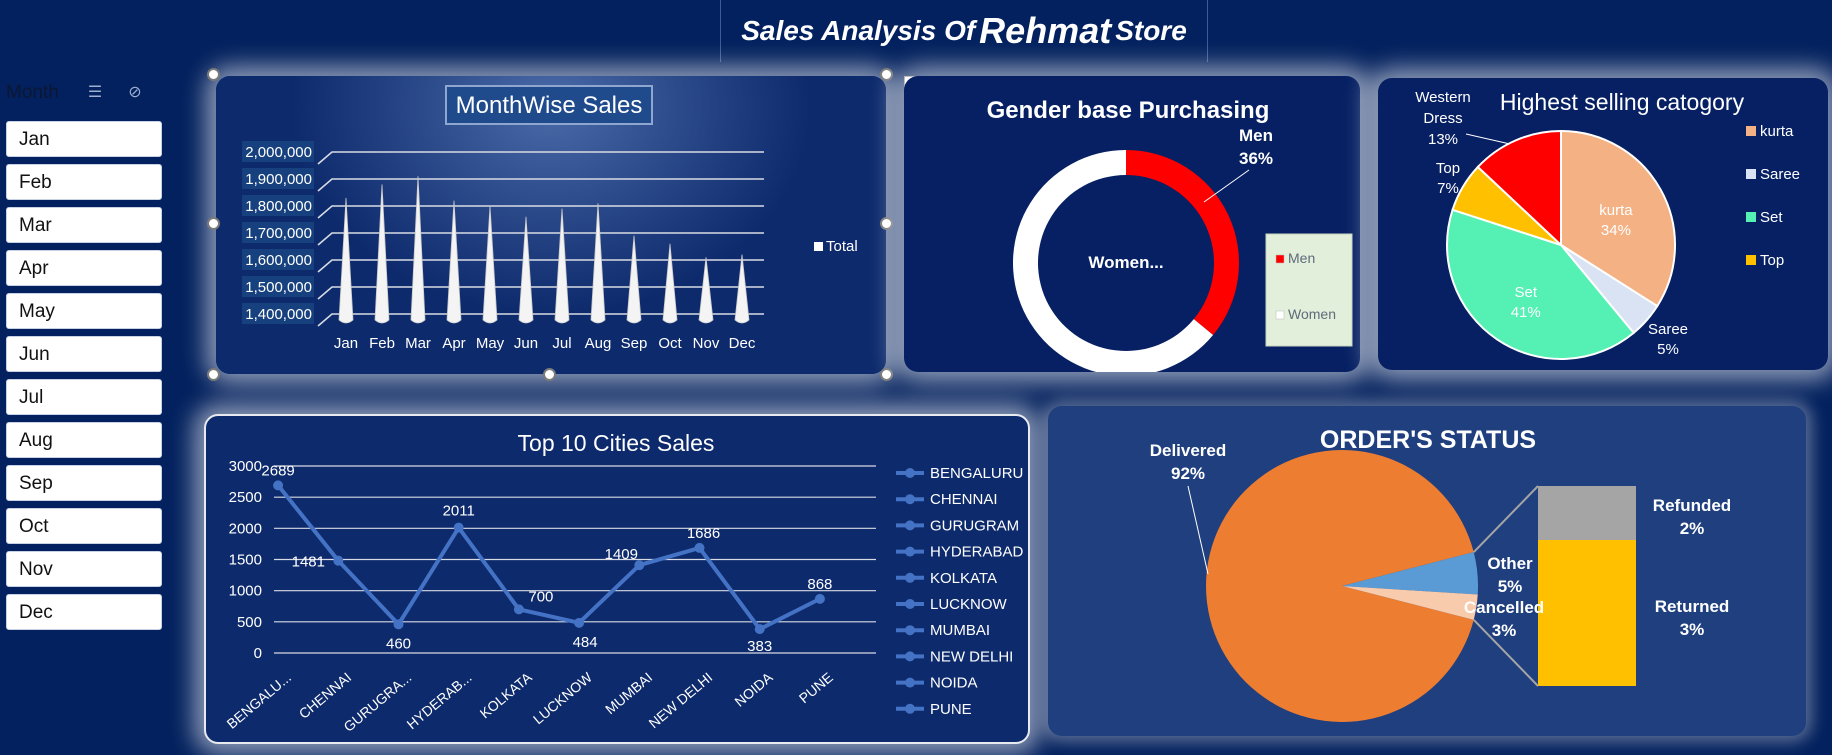 This screenshot has width=1832, height=755. I want to click on other-pct: 5%, so click(1510, 586).